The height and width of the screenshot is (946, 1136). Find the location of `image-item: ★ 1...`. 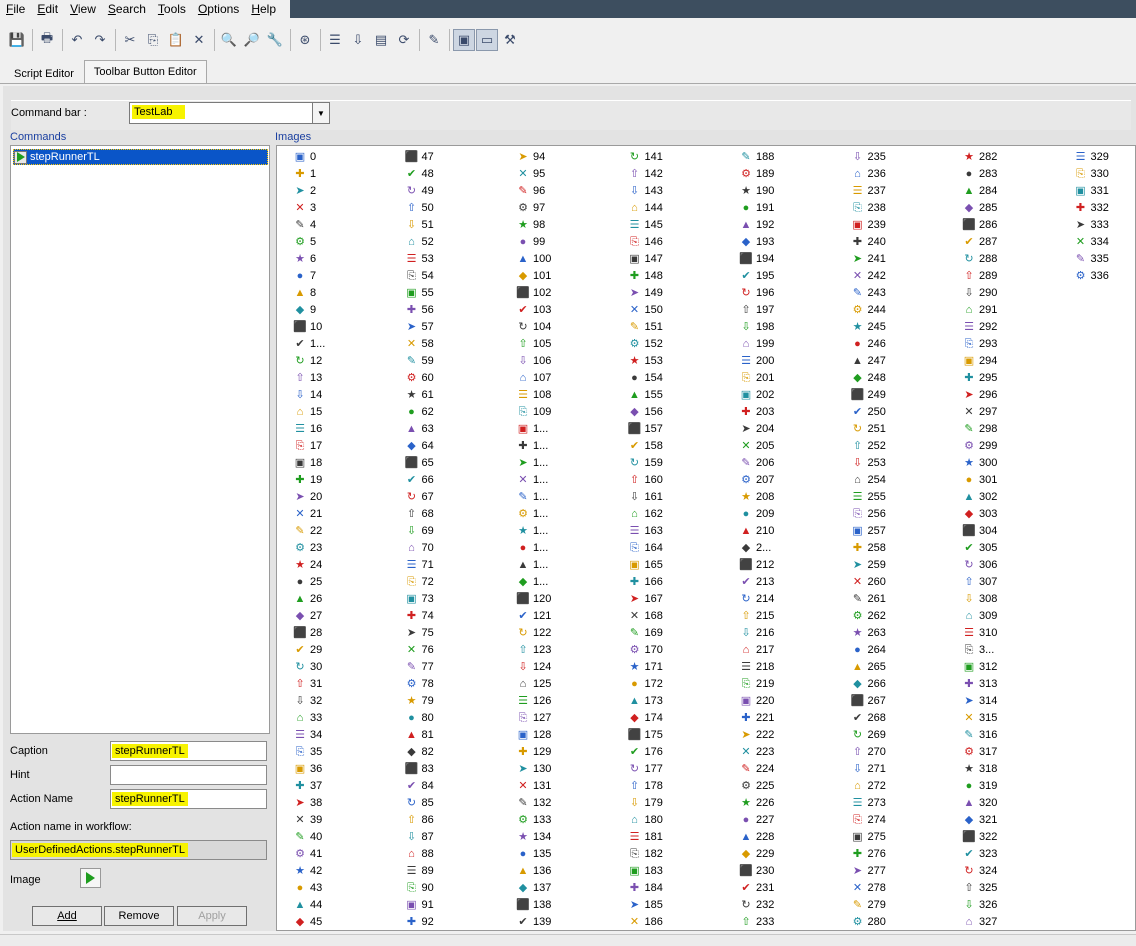

image-item: ★ 1... is located at coordinates (571, 530).